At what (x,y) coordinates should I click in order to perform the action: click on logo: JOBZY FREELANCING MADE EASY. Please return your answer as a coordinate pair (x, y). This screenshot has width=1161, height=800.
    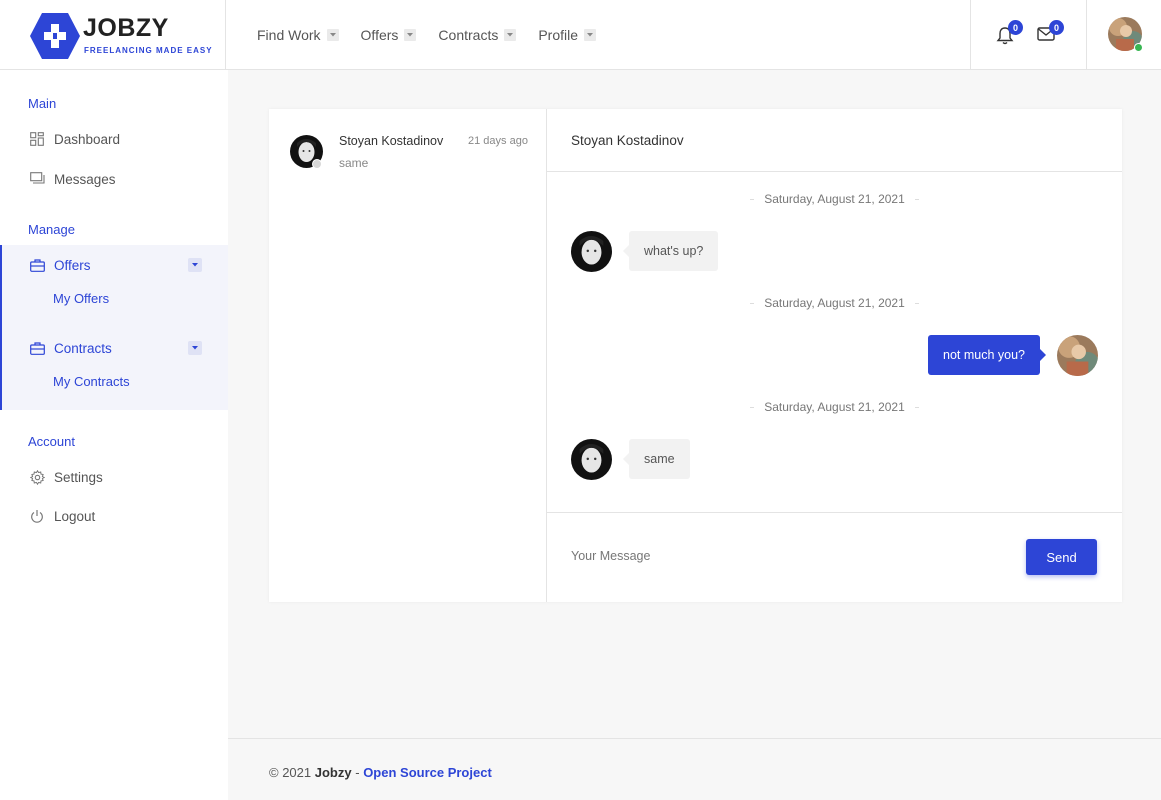
    Looking at the image, I should click on (113, 35).